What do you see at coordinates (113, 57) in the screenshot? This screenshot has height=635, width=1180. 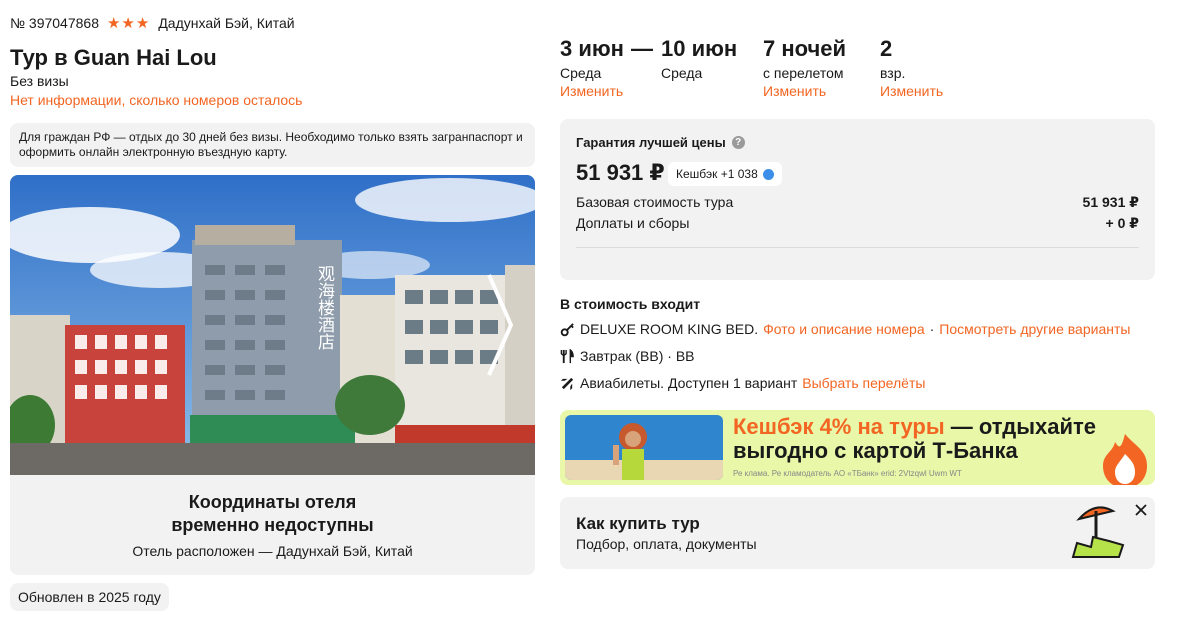 I see `page-title: Тур в Guan Hai Lou` at bounding box center [113, 57].